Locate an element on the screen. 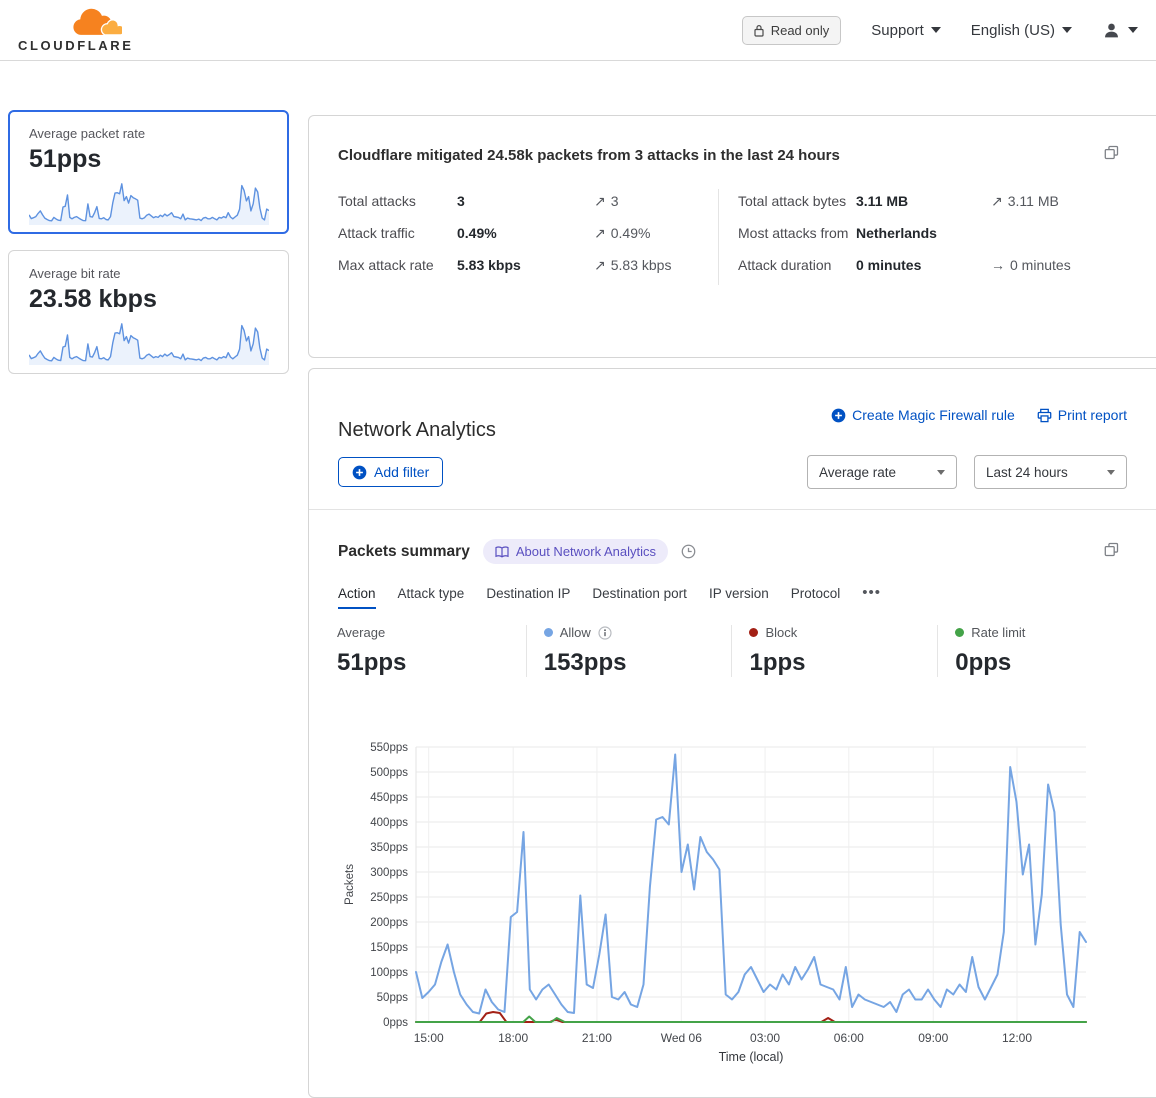 This screenshot has height=1098, width=1156. packets-stat-value: 0pps is located at coordinates (983, 662).